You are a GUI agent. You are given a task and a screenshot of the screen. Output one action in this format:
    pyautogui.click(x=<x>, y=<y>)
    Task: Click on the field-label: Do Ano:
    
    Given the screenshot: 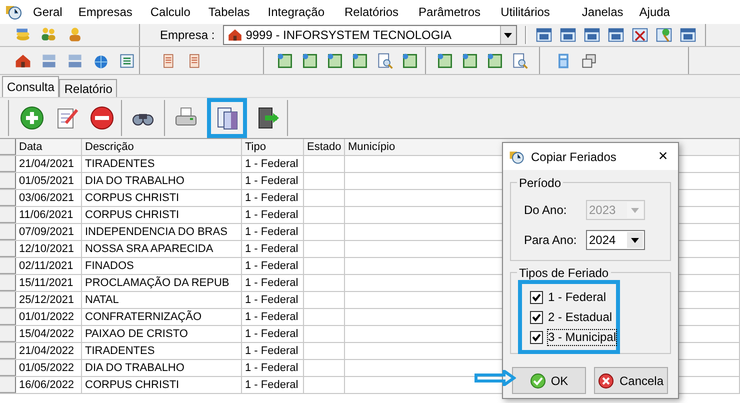 What is the action you would take?
    pyautogui.click(x=546, y=210)
    